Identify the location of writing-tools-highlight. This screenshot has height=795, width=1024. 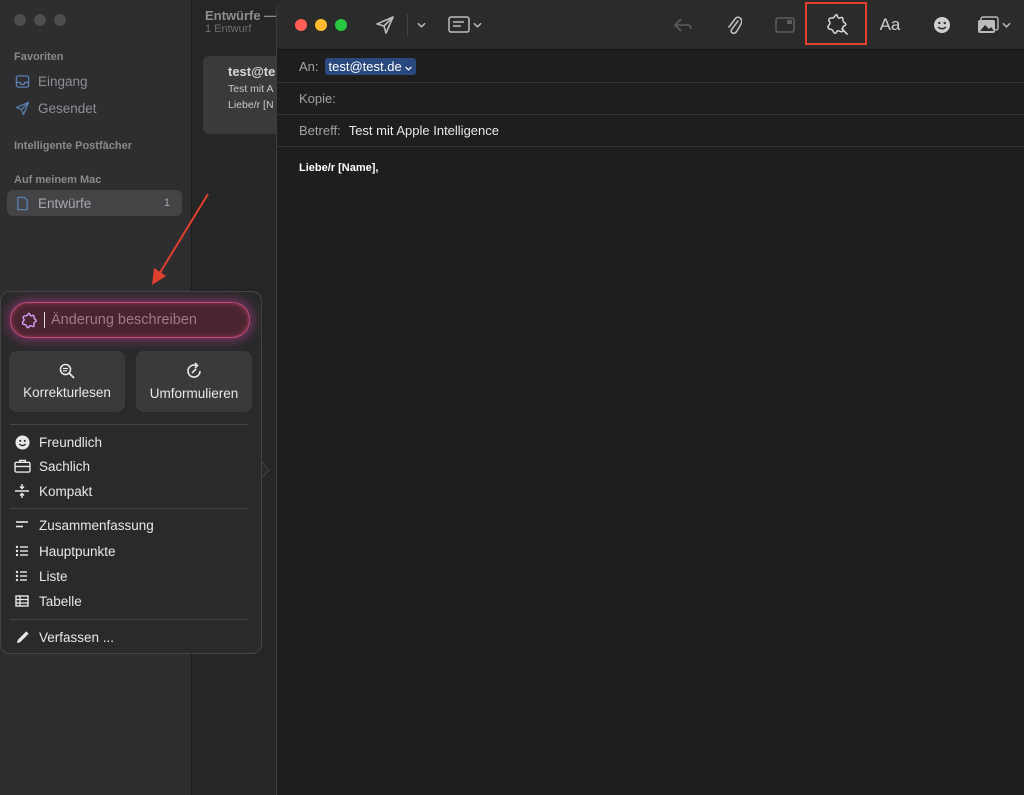
(836, 23).